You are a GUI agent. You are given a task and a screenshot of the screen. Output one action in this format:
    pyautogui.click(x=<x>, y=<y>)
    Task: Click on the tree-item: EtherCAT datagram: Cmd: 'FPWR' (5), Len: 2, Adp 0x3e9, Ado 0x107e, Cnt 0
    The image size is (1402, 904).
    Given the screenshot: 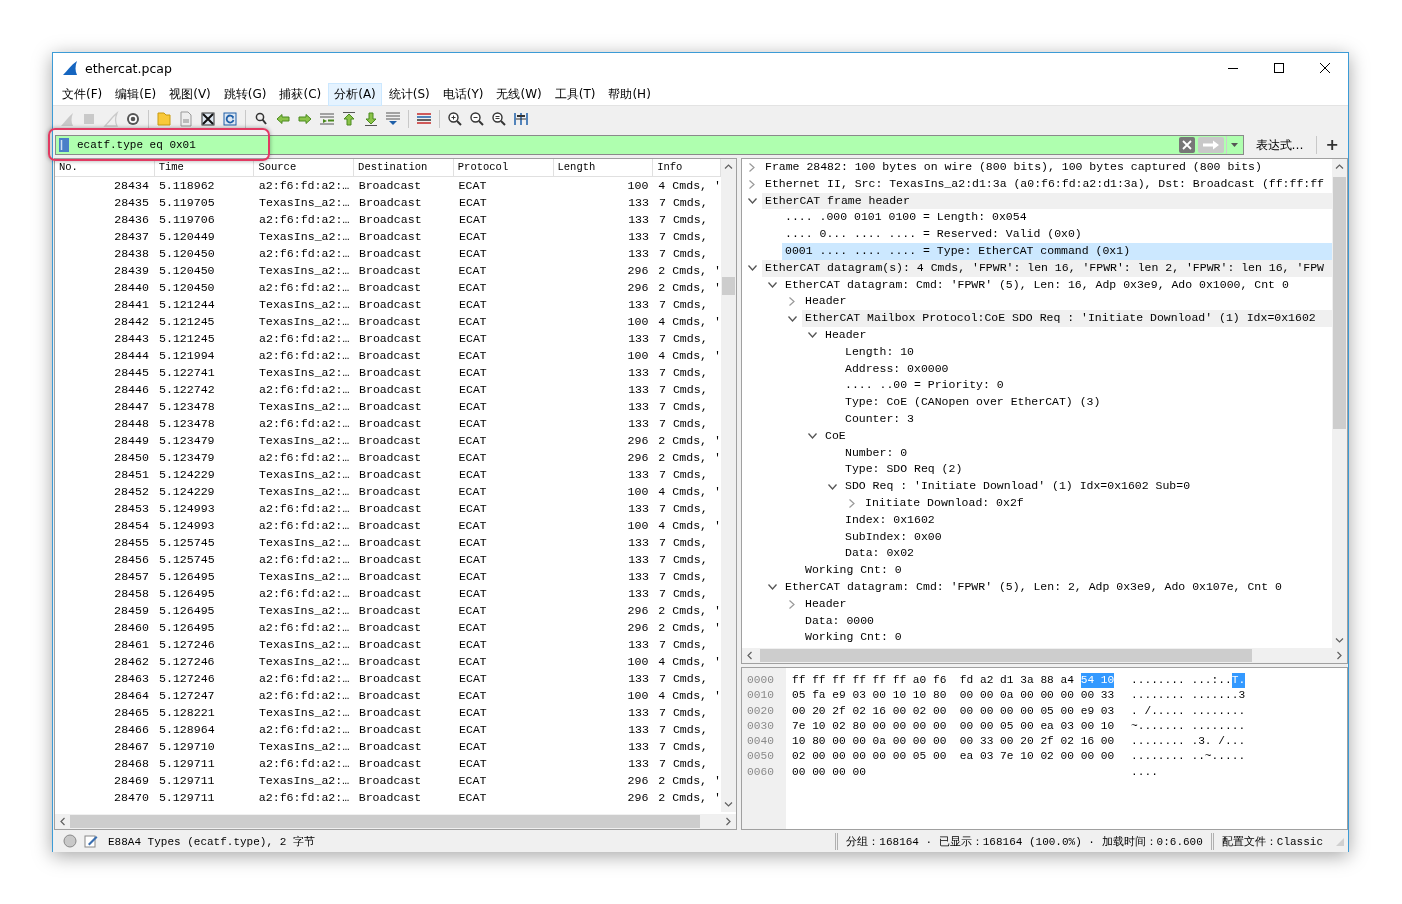 What is the action you would take?
    pyautogui.click(x=1057, y=587)
    